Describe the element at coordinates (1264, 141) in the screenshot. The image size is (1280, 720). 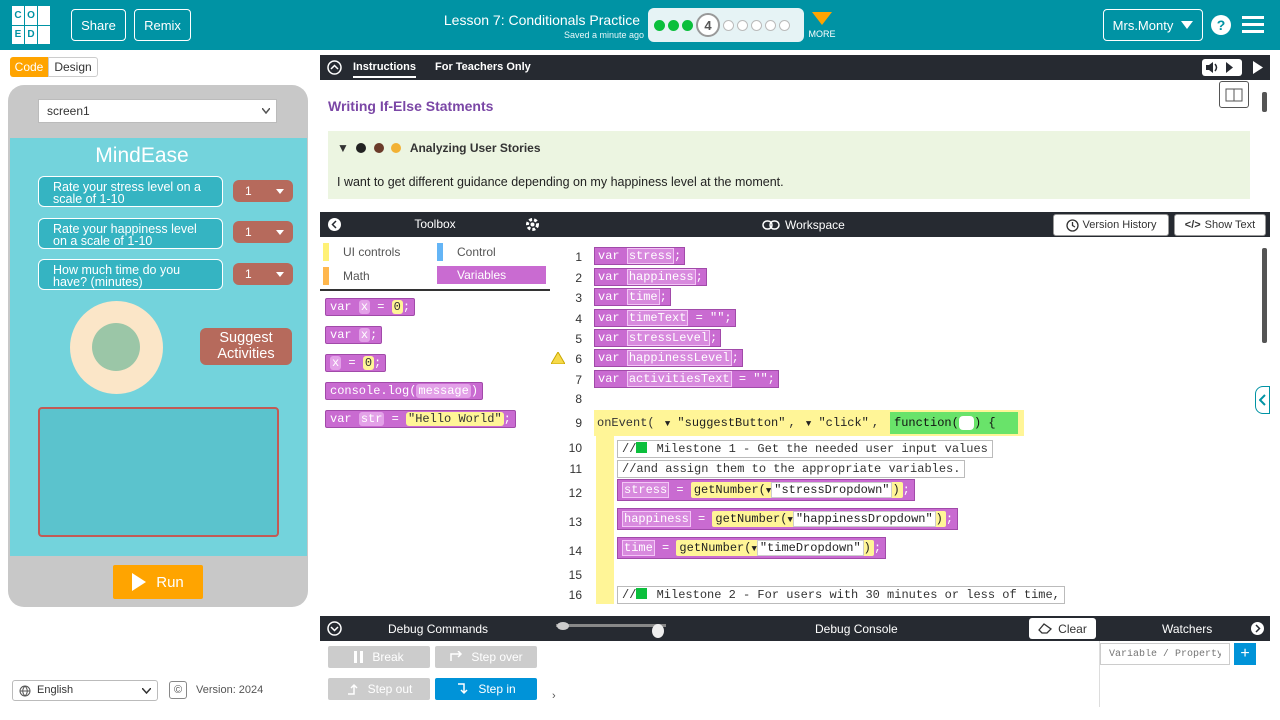
I see `instructions-scrollbar` at that location.